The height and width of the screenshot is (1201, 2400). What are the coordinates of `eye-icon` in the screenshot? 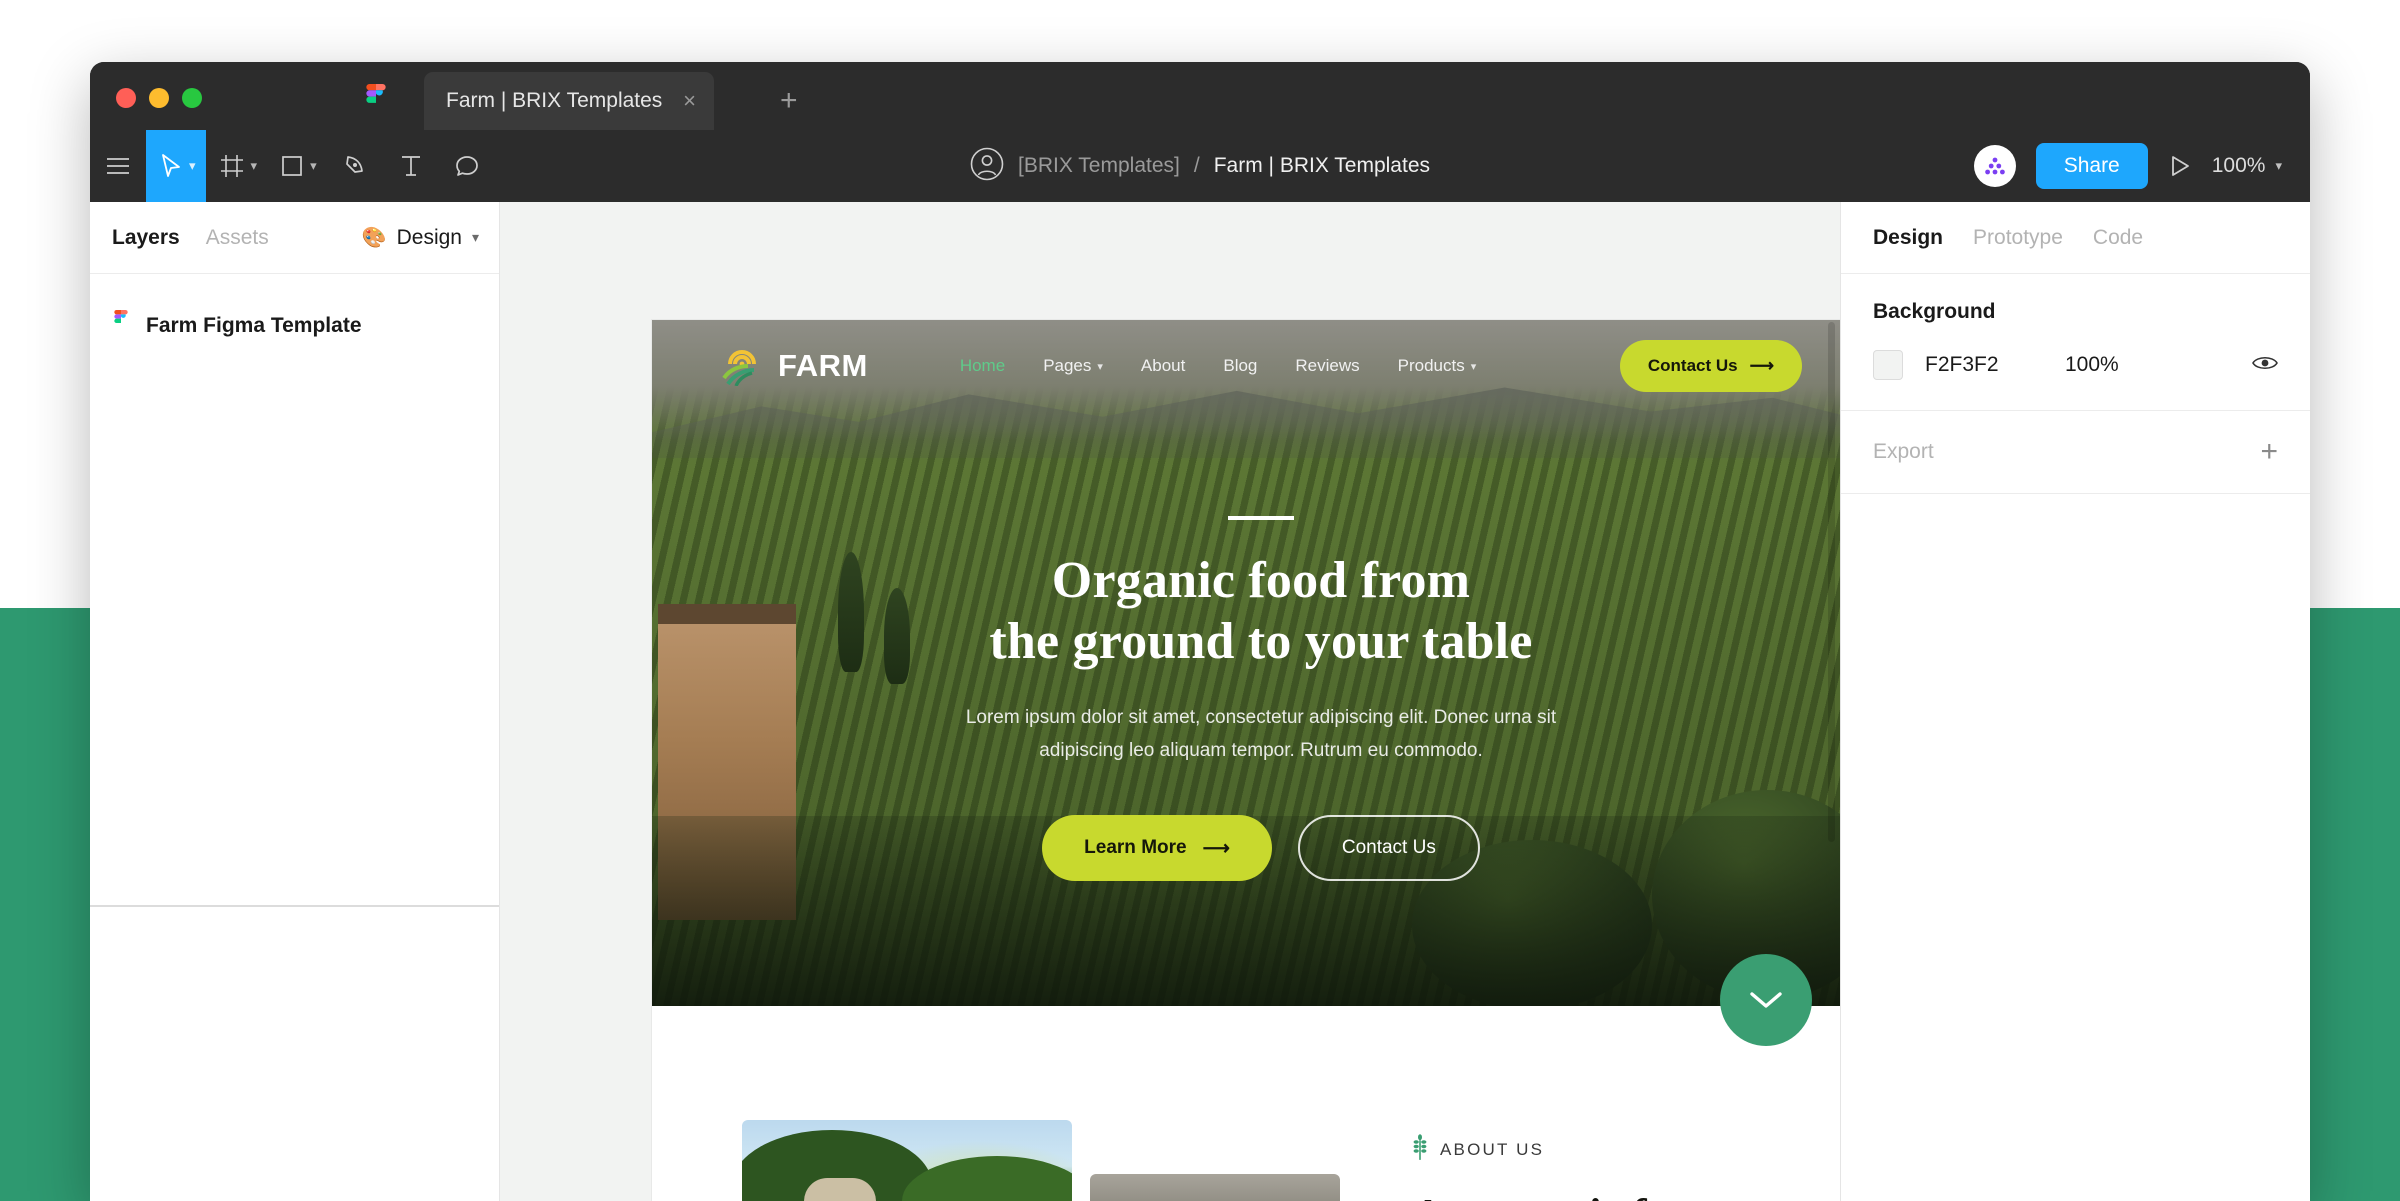 It's located at (2265, 365).